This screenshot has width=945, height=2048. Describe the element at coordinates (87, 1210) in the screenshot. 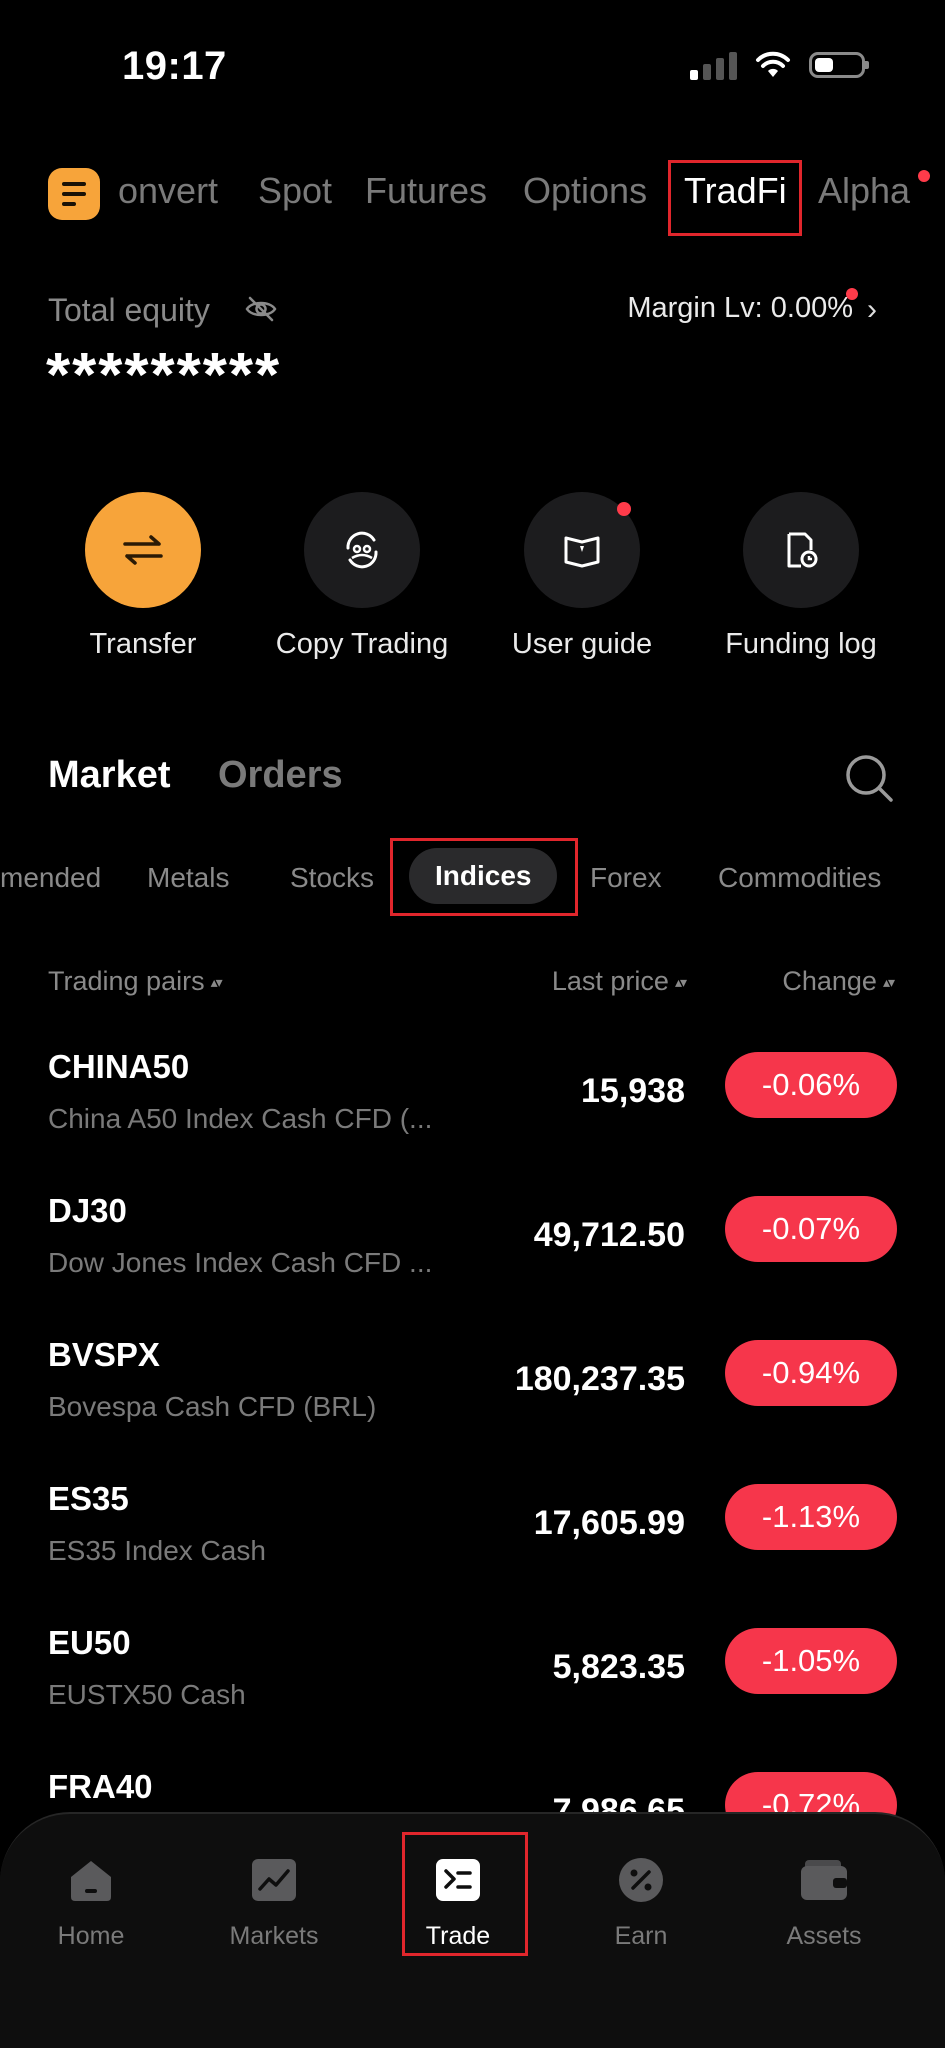

I see `row-symbol: DJ30` at that location.